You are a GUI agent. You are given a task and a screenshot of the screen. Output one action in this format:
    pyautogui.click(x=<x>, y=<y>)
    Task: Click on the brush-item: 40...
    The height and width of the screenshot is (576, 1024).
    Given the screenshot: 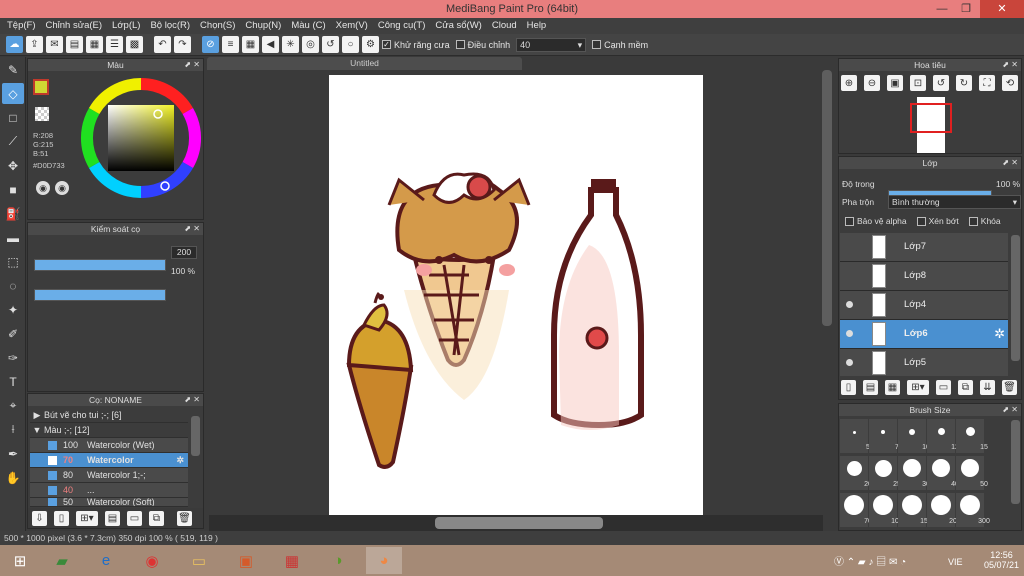 What is the action you would take?
    pyautogui.click(x=109, y=490)
    